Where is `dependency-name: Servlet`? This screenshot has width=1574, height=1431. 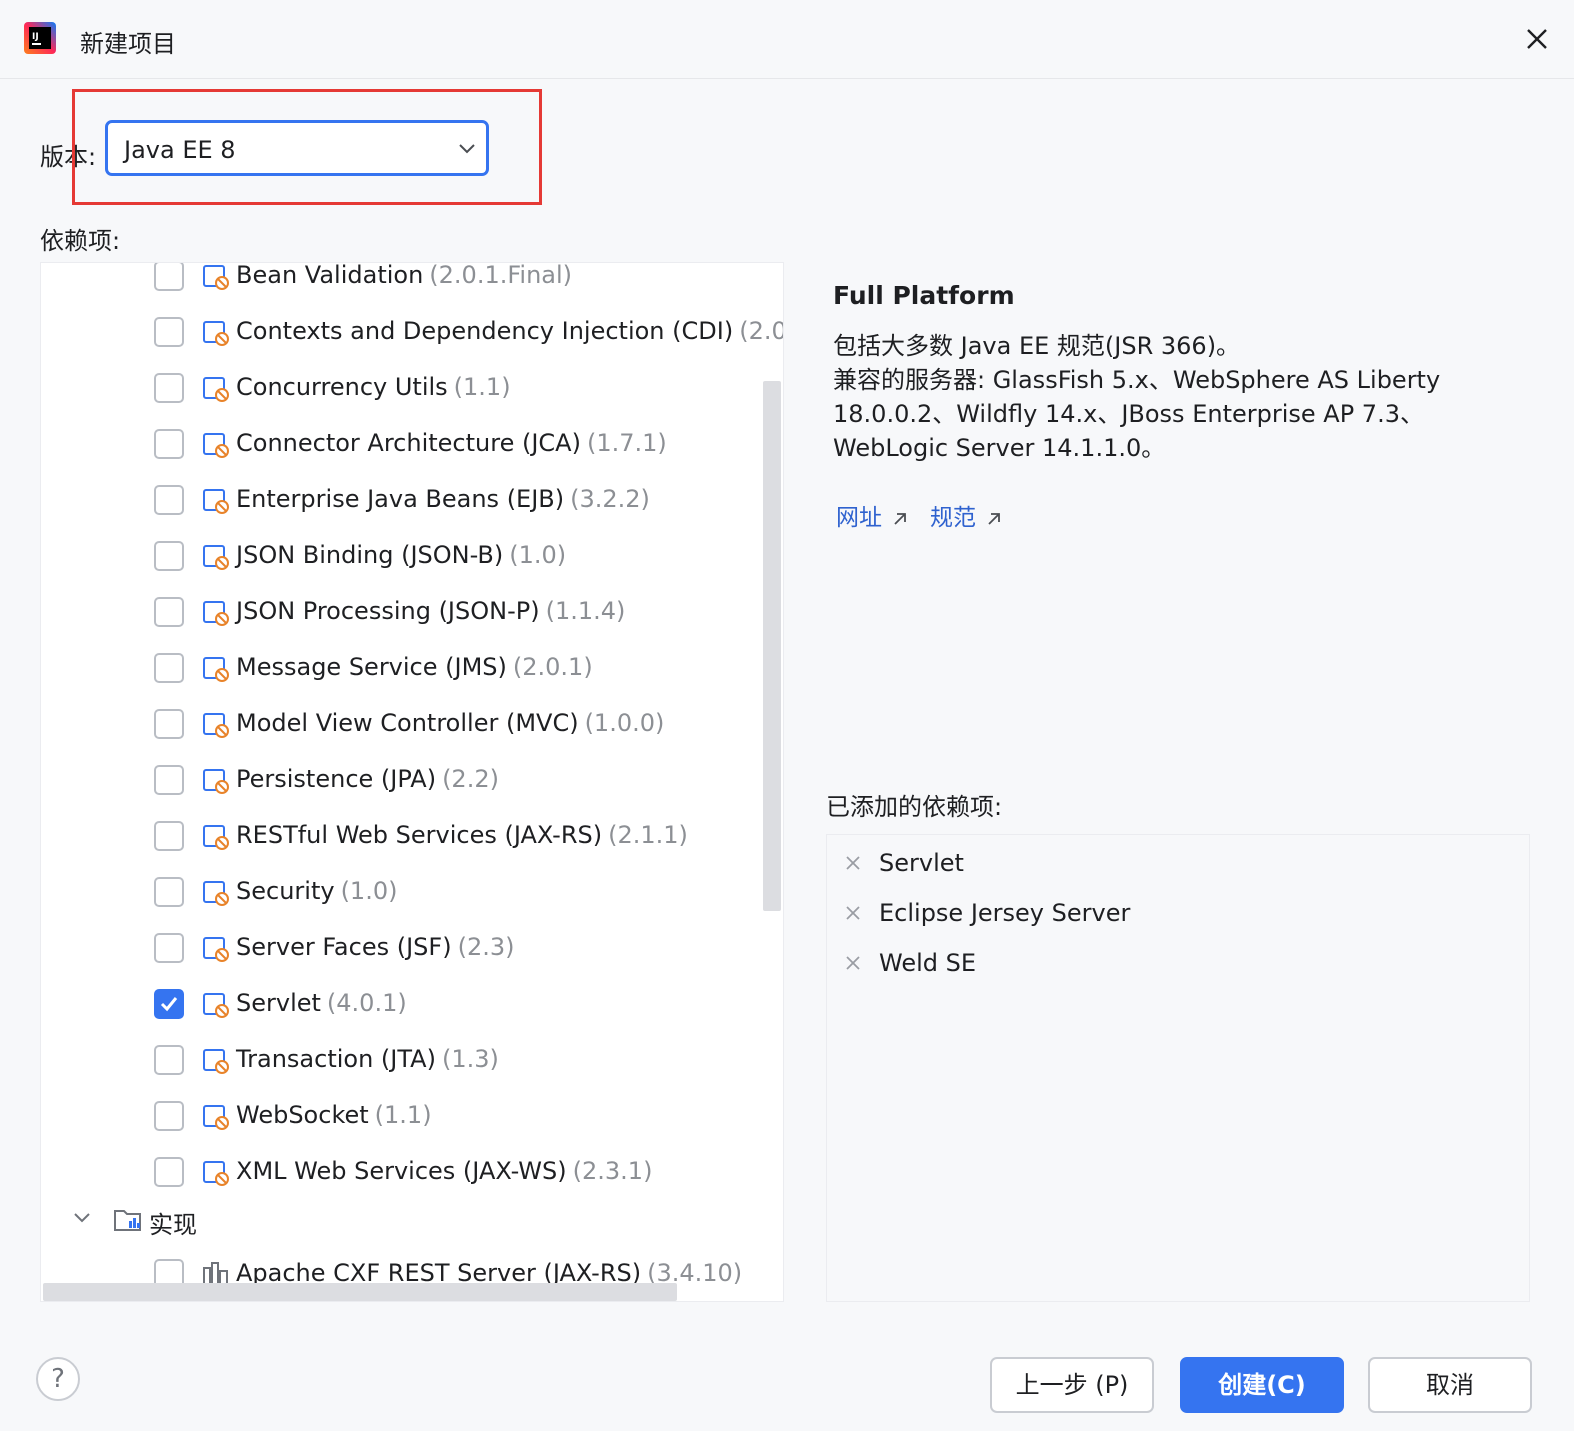
dependency-name: Servlet is located at coordinates (278, 1003).